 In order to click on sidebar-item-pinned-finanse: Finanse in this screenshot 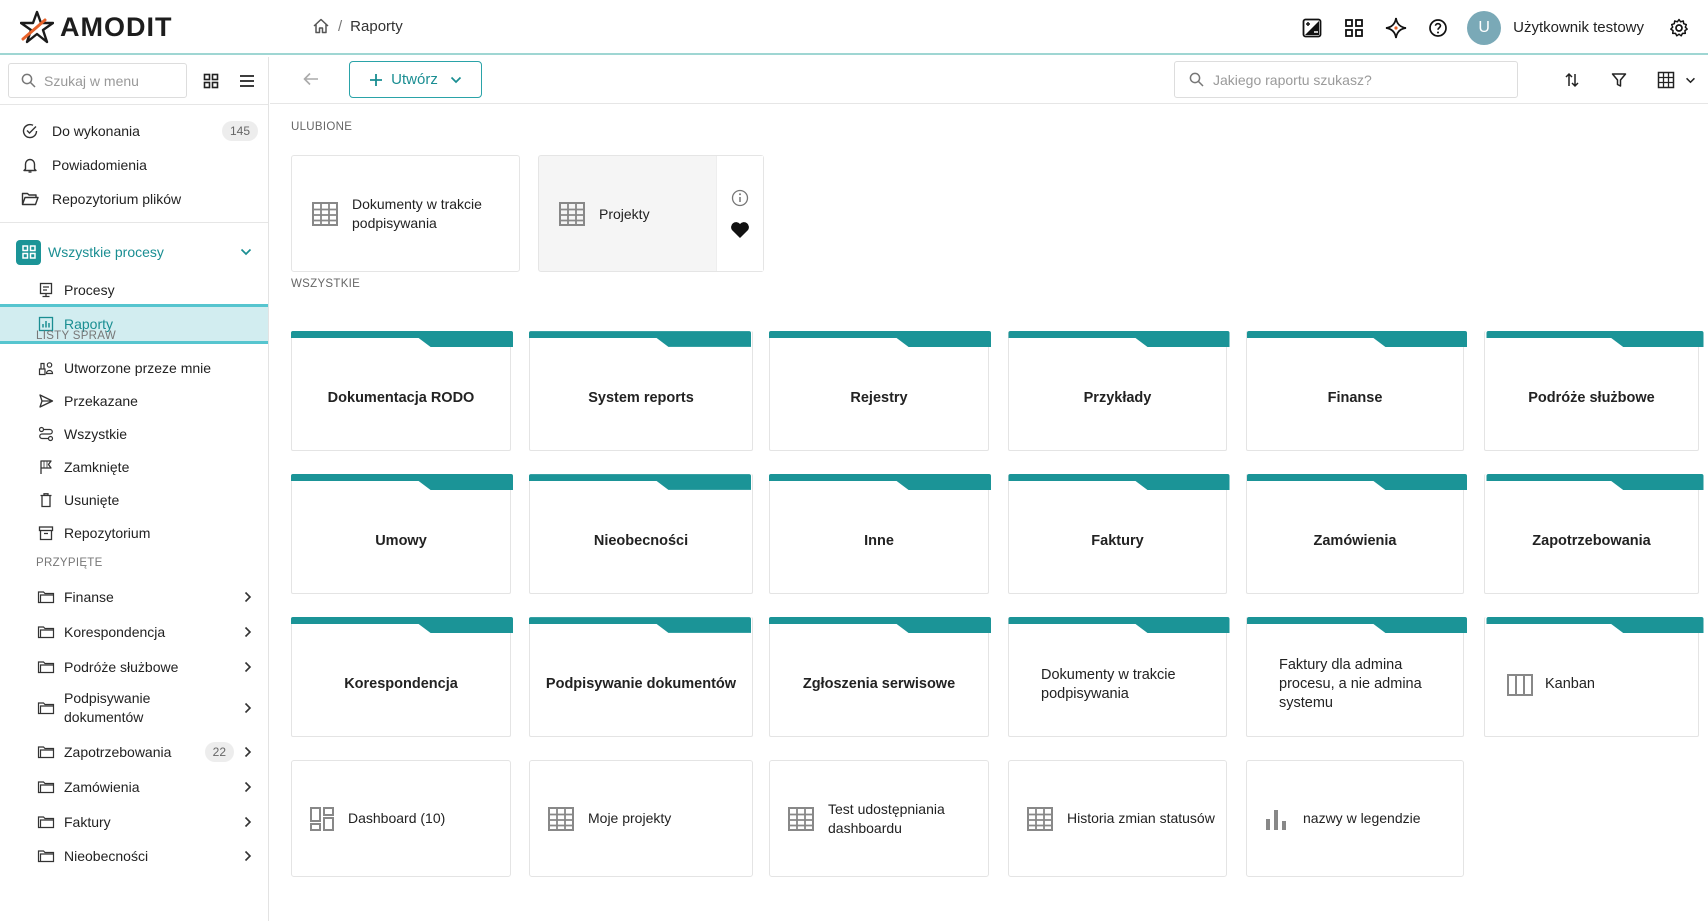, I will do `click(134, 597)`.